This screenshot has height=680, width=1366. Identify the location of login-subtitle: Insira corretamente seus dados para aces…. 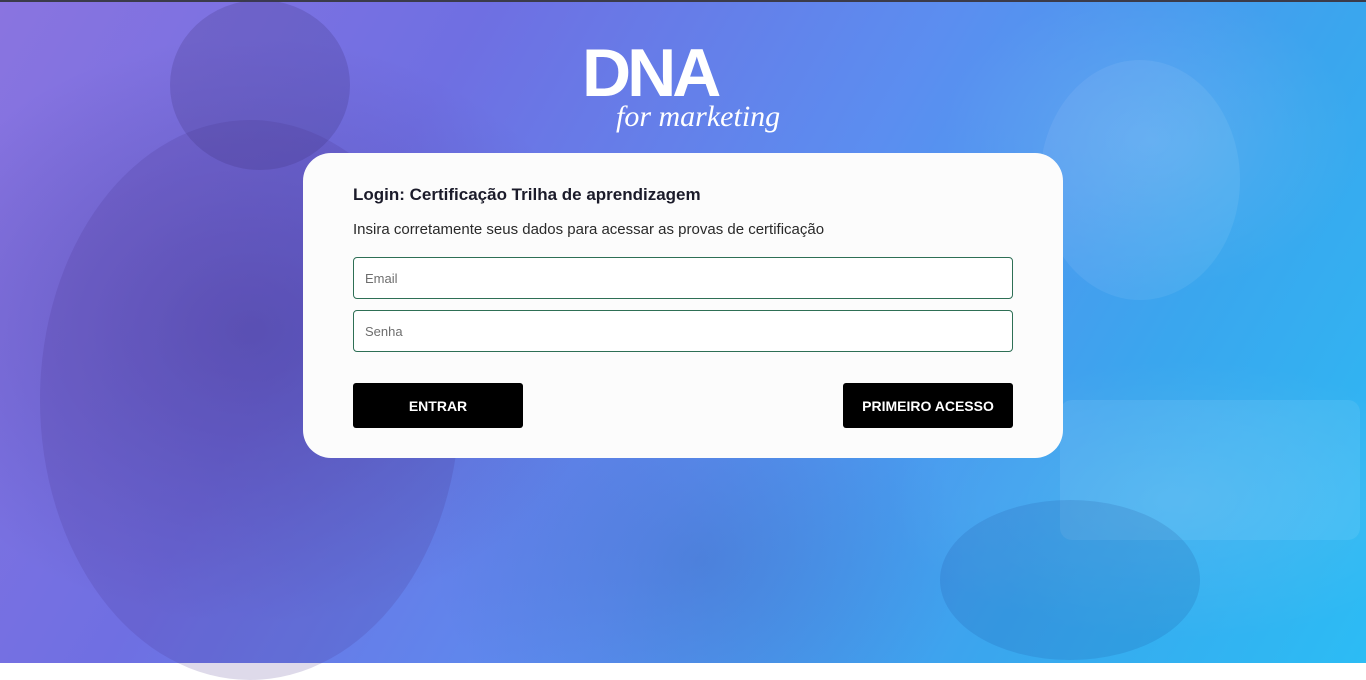
(589, 229).